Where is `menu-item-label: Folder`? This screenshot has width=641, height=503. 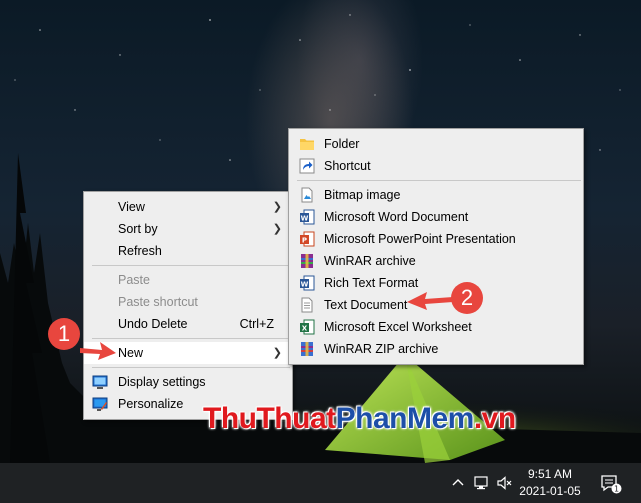 menu-item-label: Folder is located at coordinates (342, 144).